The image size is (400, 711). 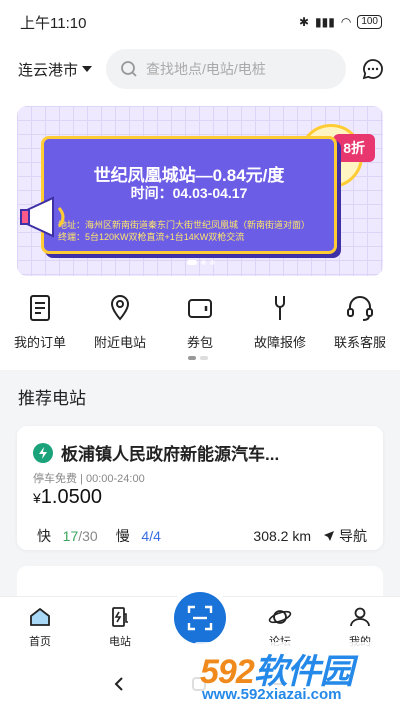 I want to click on slow-label: 慢, so click(x=122, y=536).